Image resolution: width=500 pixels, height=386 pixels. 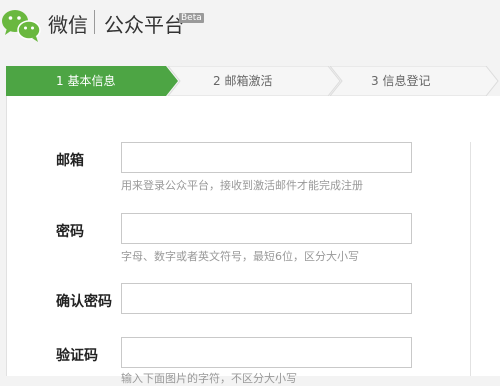 What do you see at coordinates (242, 185) in the screenshot?
I see `email-hint: 用来登录公众平台，接收到激活邮件才能完成注册` at bounding box center [242, 185].